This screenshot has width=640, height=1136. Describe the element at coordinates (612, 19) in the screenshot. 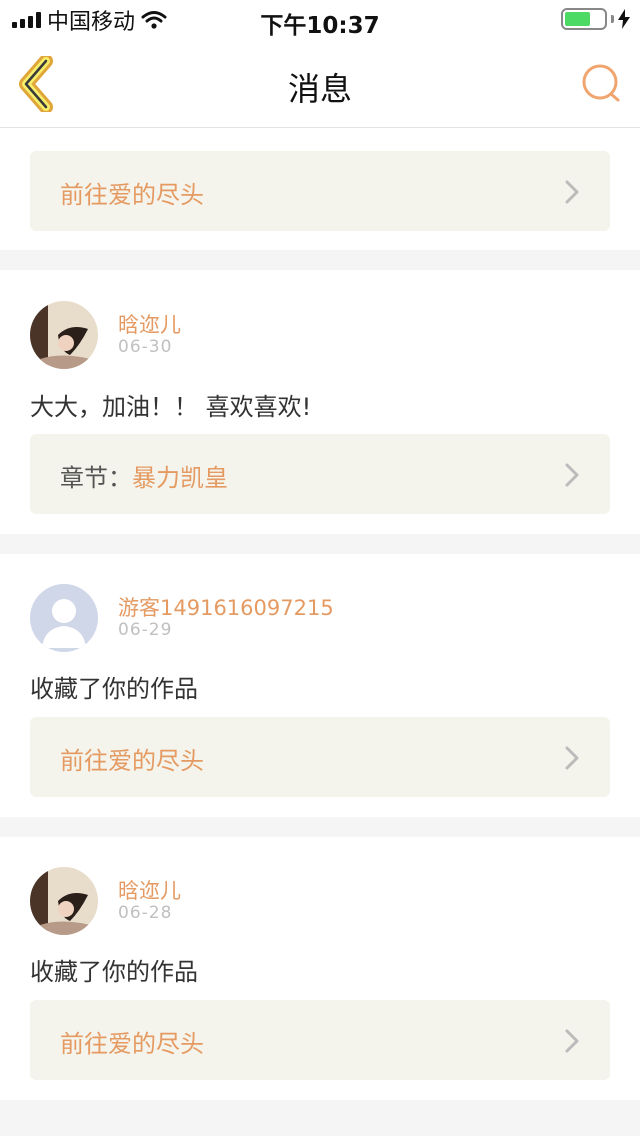

I see `battery-cap` at that location.